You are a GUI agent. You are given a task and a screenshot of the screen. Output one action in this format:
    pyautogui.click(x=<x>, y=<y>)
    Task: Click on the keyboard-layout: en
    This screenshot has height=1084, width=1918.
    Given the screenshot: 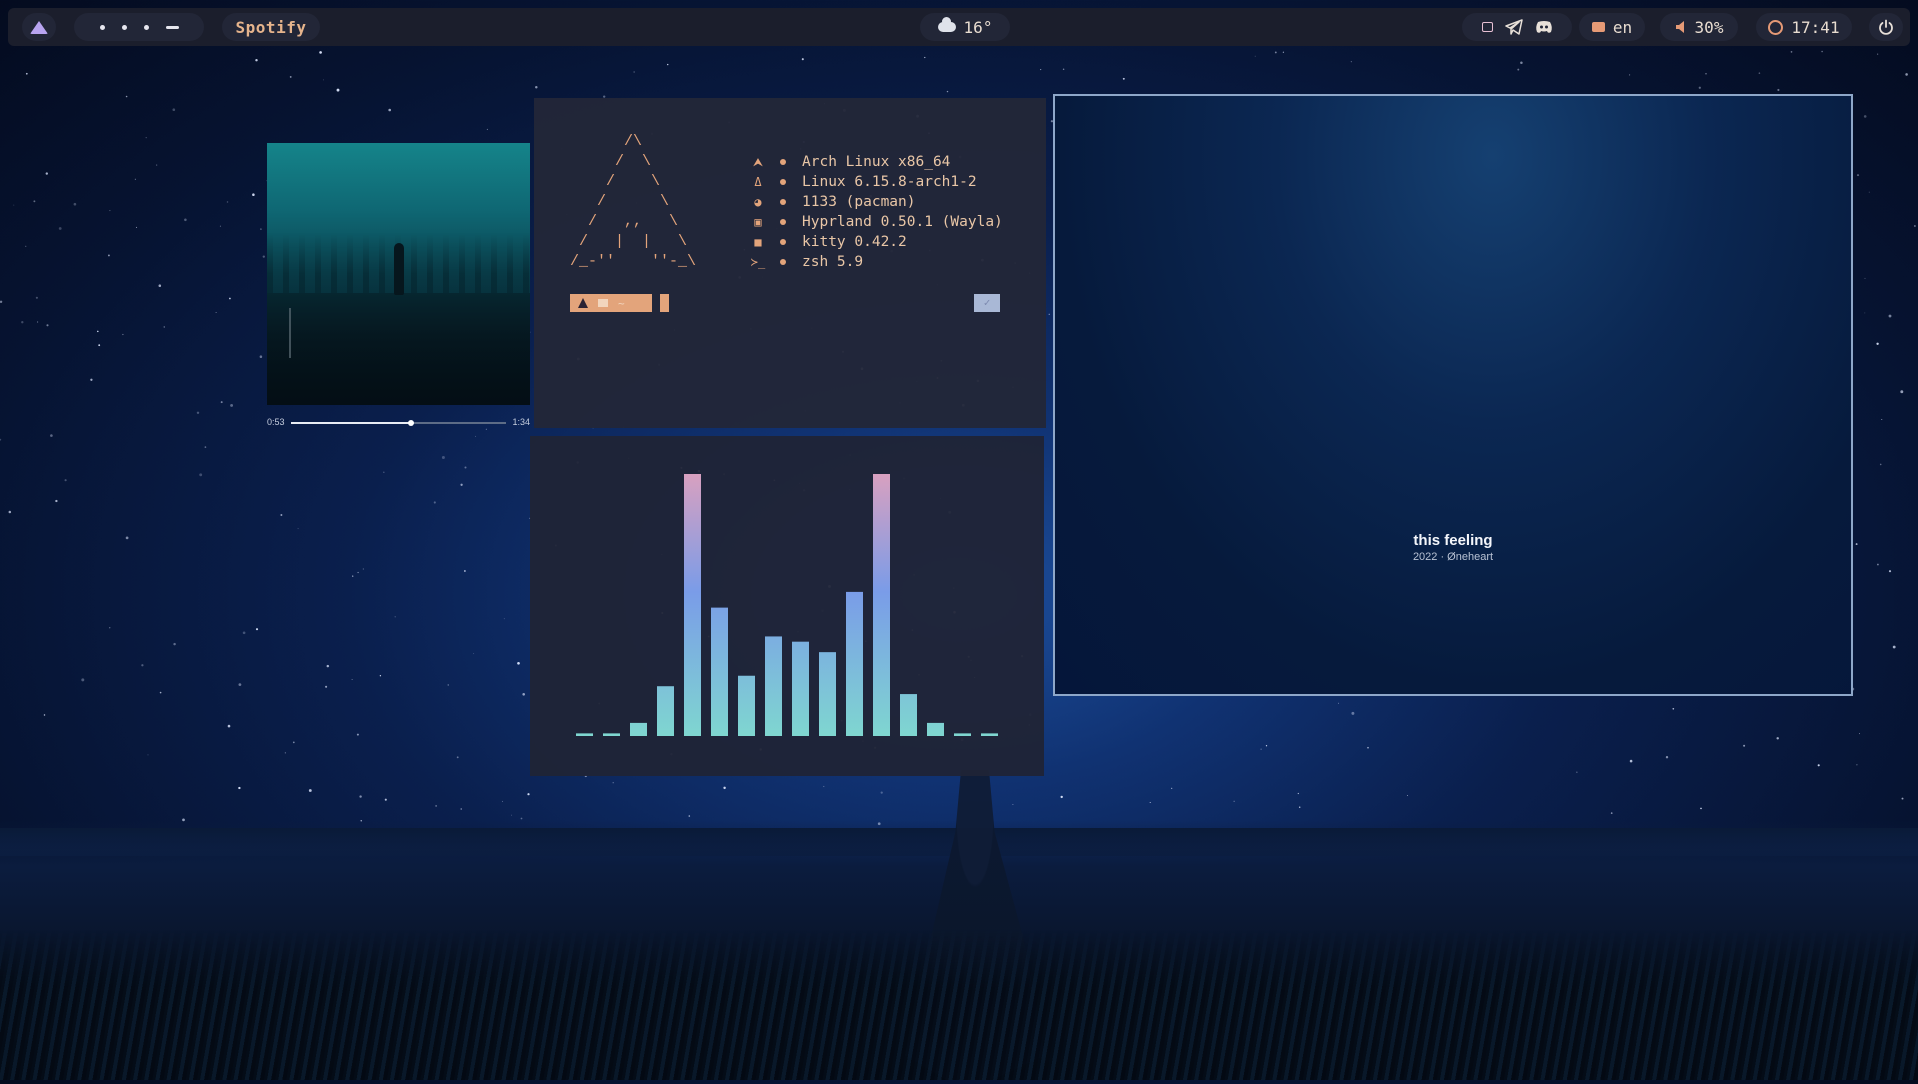 What is the action you would take?
    pyautogui.click(x=1612, y=27)
    